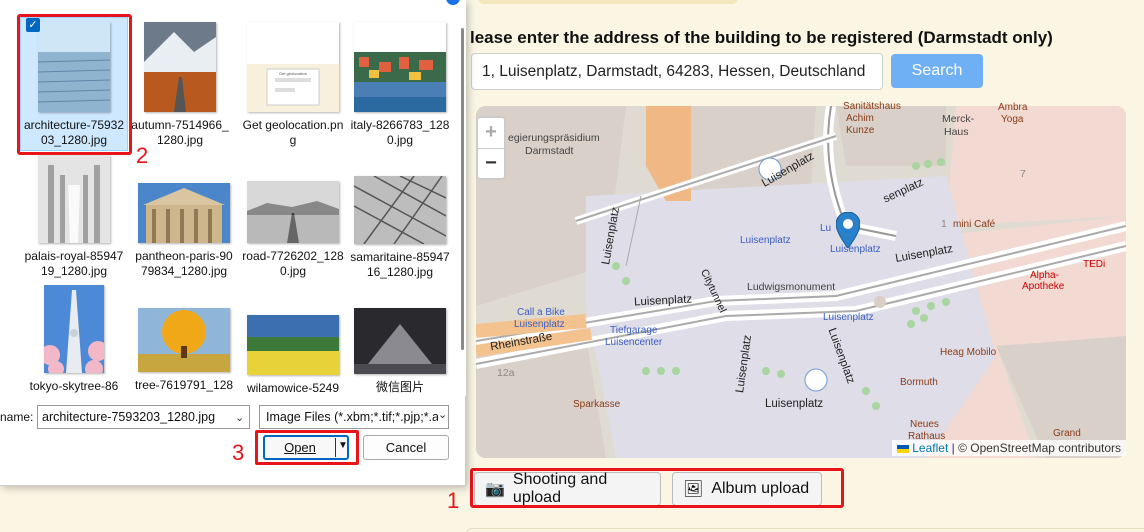  Describe the element at coordinates (1067, 433) in the screenshot. I see `map-label: Grand` at that location.